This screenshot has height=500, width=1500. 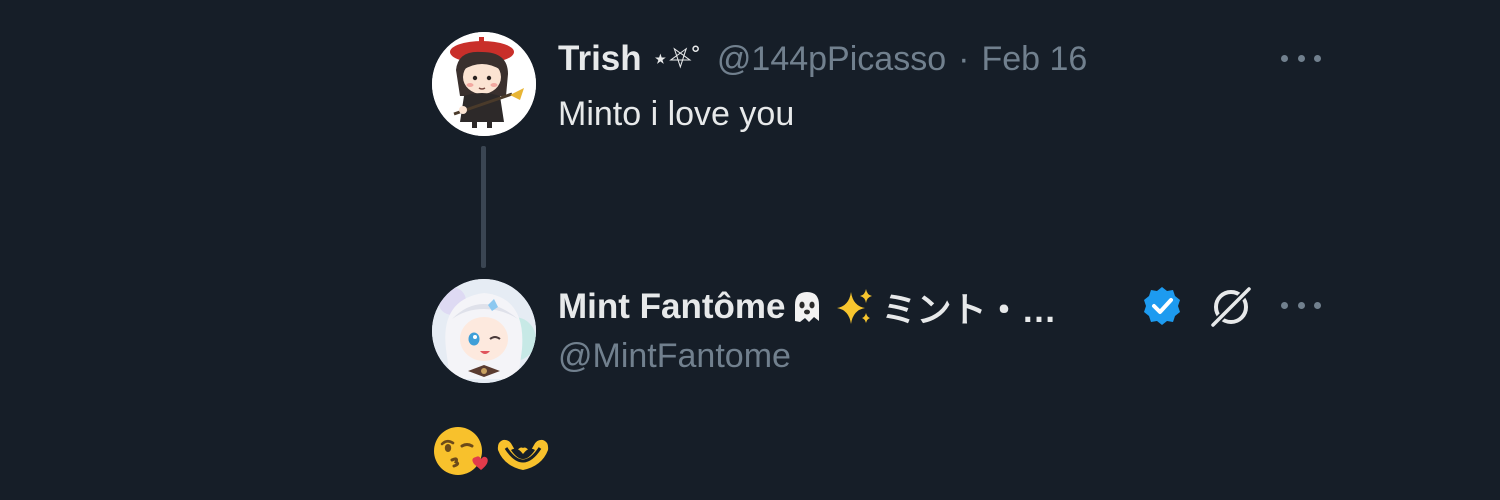 What do you see at coordinates (855, 306) in the screenshot?
I see `sparkles-emoji-icon` at bounding box center [855, 306].